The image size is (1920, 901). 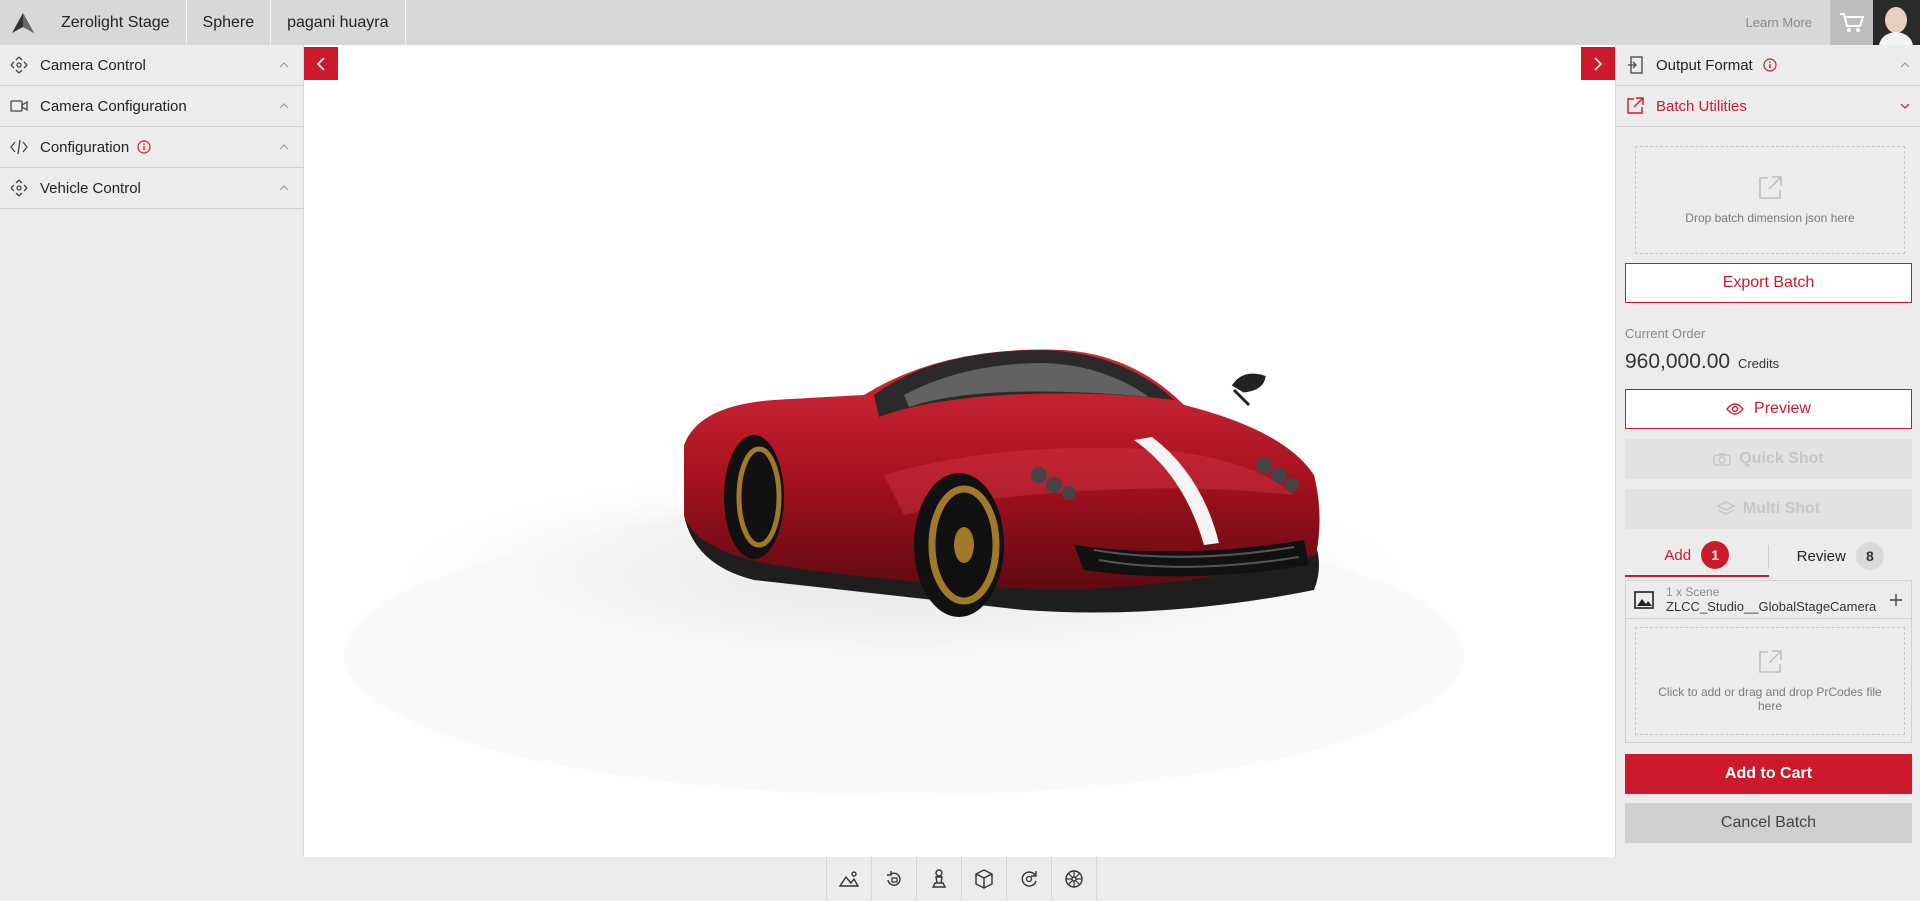 What do you see at coordinates (1768, 283) in the screenshot?
I see `export-batch-button: Export Batch` at bounding box center [1768, 283].